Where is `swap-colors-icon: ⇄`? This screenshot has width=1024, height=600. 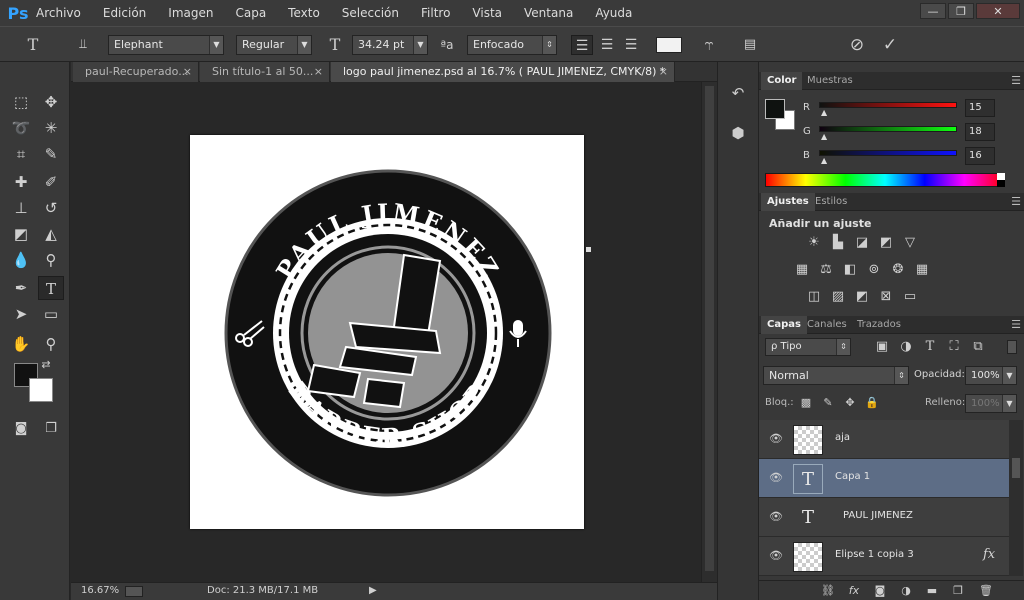
swap-colors-icon: ⇄ is located at coordinates (46, 365).